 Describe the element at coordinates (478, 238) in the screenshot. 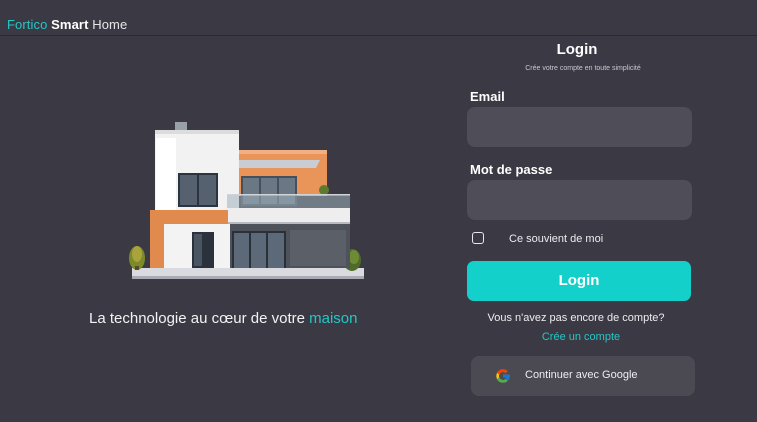

I see `remember-me-checkbox` at that location.